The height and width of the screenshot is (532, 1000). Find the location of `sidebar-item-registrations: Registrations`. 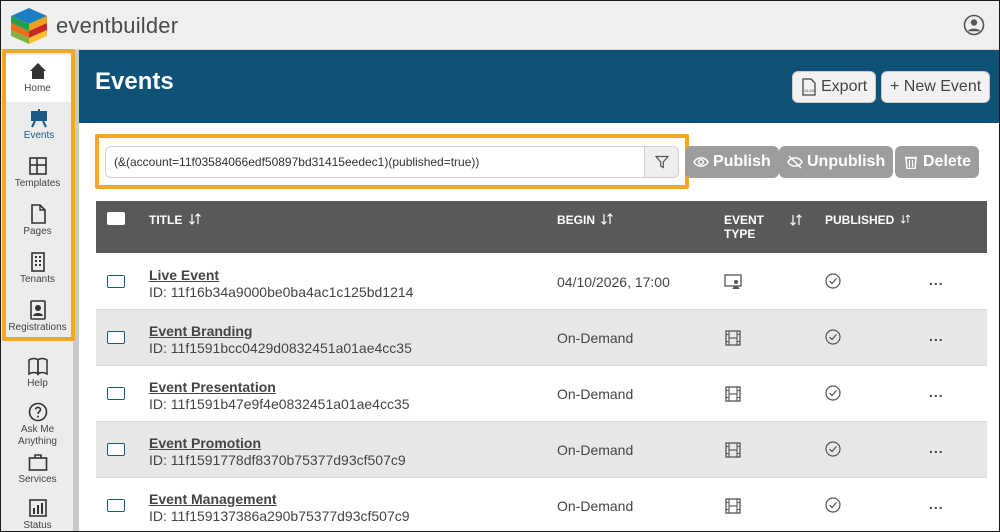

sidebar-item-registrations: Registrations is located at coordinates (37, 317).